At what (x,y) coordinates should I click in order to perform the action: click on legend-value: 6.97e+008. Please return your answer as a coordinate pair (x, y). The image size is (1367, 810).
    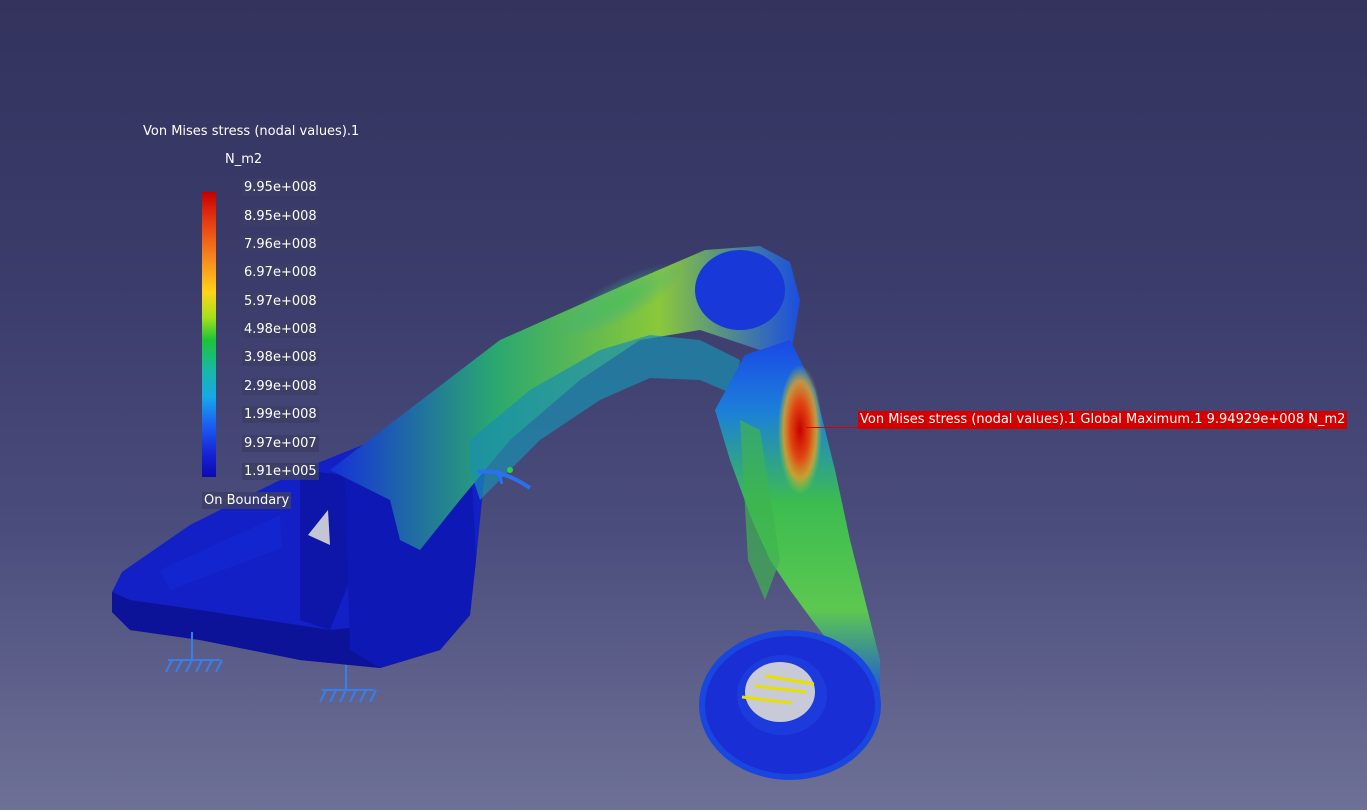
    Looking at the image, I should click on (280, 272).